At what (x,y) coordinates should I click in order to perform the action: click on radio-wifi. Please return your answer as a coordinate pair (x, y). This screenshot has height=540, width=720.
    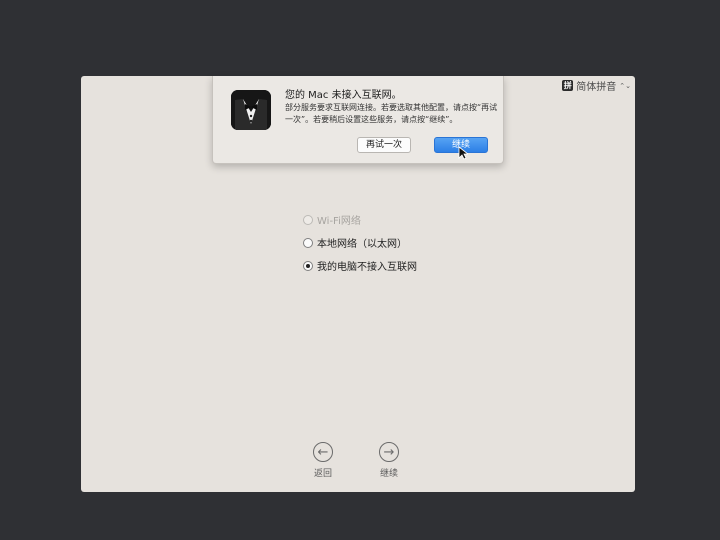
    Looking at the image, I should click on (308, 219).